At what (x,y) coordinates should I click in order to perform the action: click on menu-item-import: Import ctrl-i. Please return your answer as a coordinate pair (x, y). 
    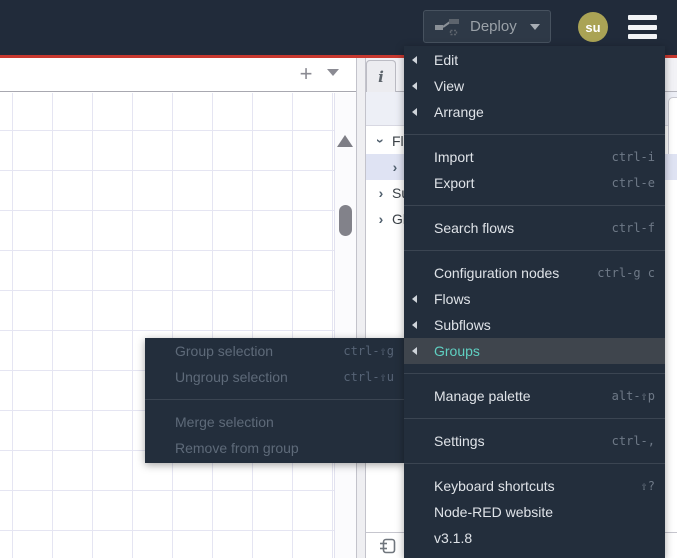
    Looking at the image, I should click on (534, 157).